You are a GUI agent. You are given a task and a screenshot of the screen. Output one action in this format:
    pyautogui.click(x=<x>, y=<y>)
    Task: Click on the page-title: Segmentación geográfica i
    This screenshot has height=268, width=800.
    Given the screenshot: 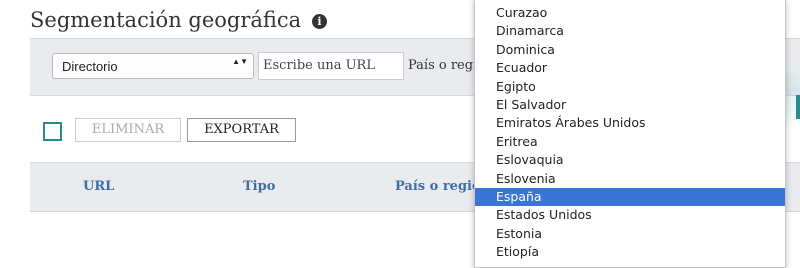 What is the action you would take?
    pyautogui.click(x=178, y=20)
    